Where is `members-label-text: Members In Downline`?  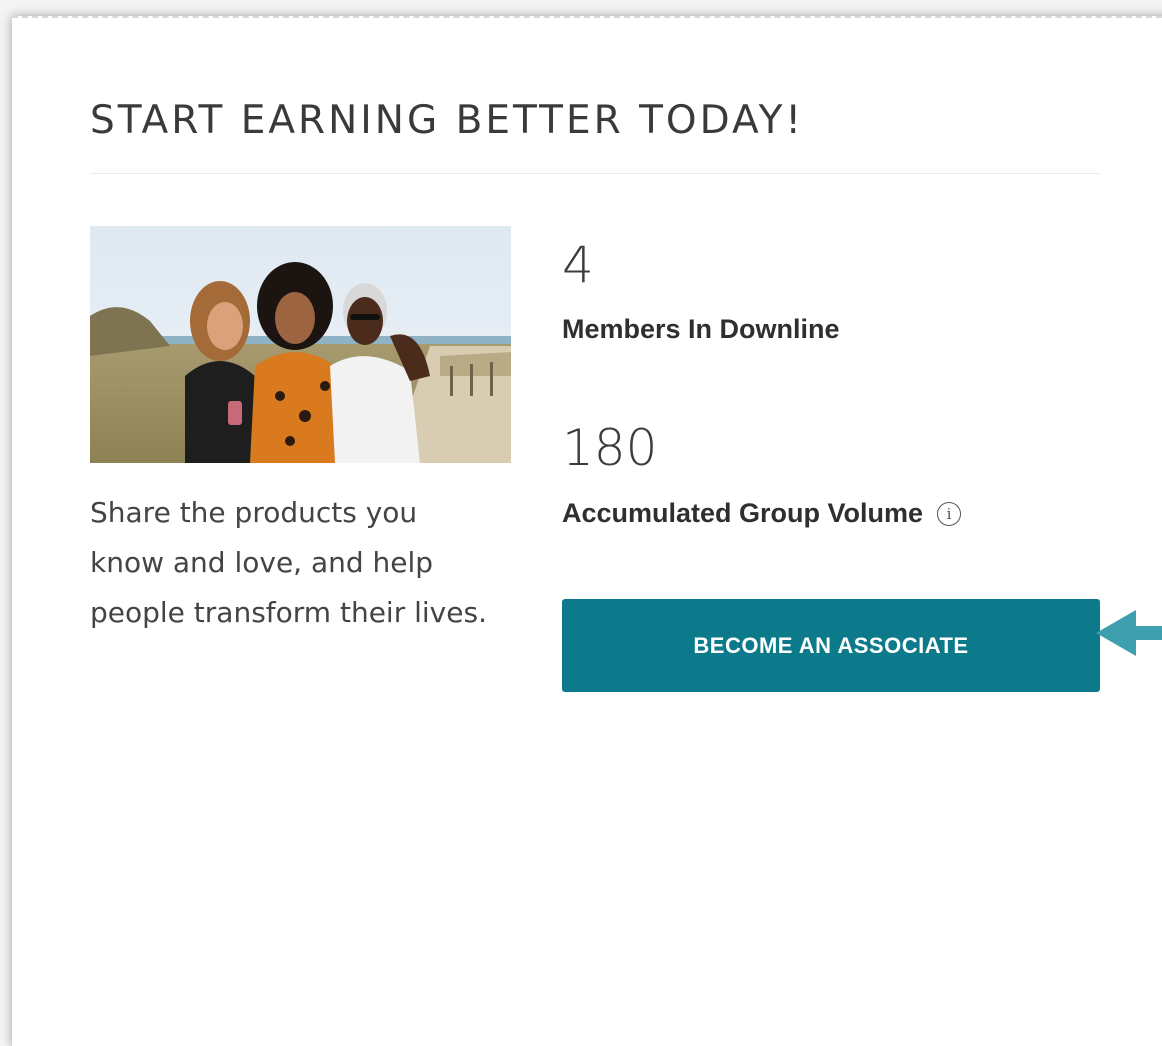 members-label-text: Members In Downline is located at coordinates (701, 329).